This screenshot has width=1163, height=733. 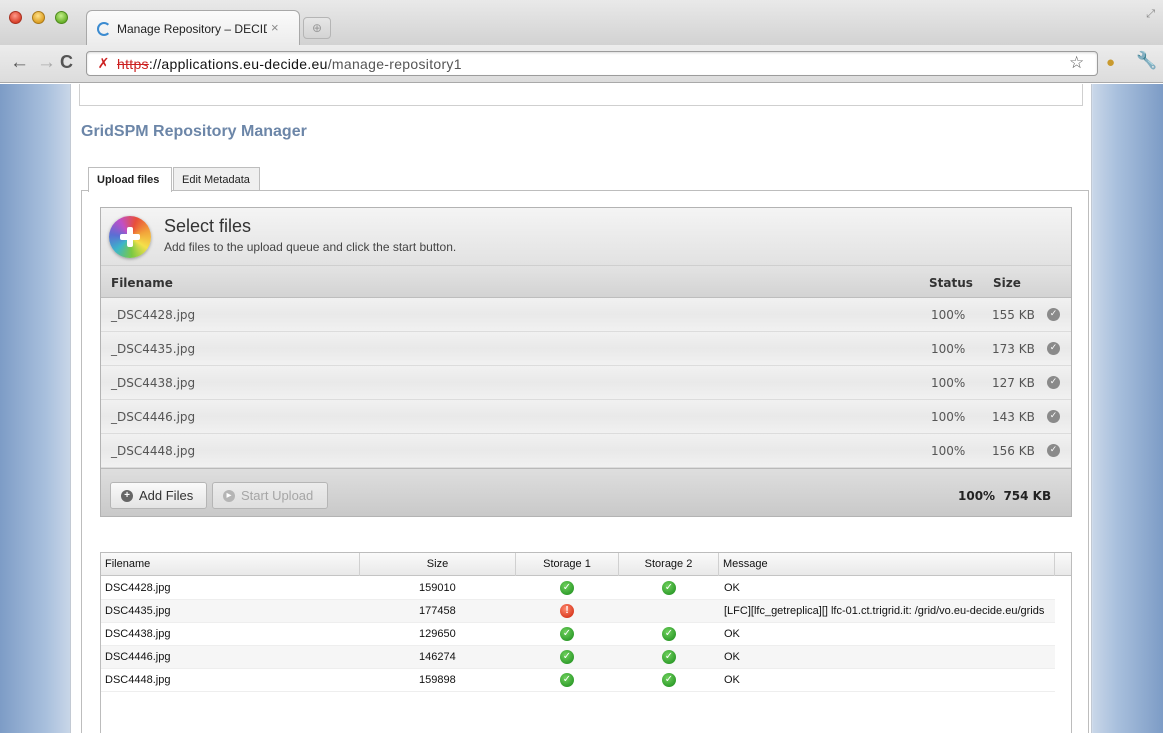 I want to click on browser-tab: Manage Repository – DECIDE ×, so click(x=193, y=27).